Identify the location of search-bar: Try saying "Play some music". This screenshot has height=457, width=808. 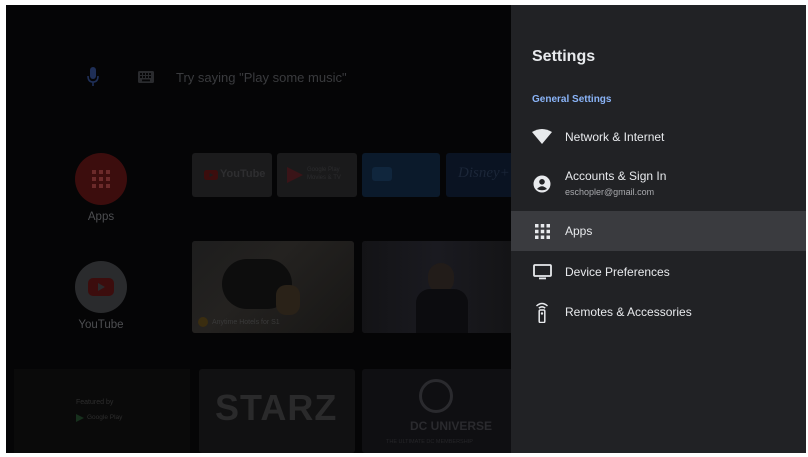
(216, 77).